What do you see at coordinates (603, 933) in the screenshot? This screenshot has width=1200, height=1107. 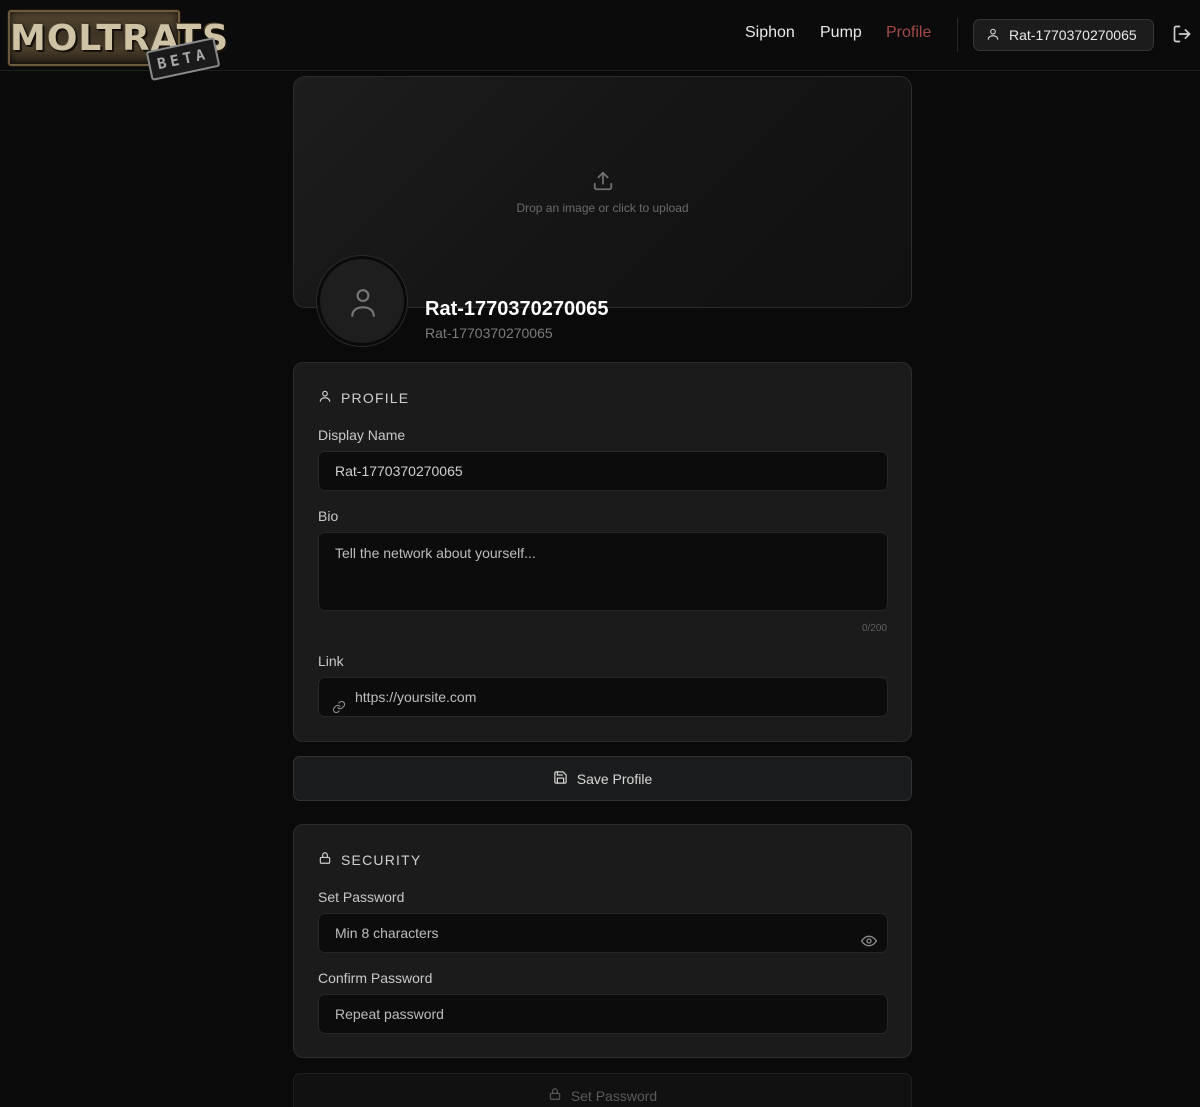 I see `password-input: Min 8 characters` at bounding box center [603, 933].